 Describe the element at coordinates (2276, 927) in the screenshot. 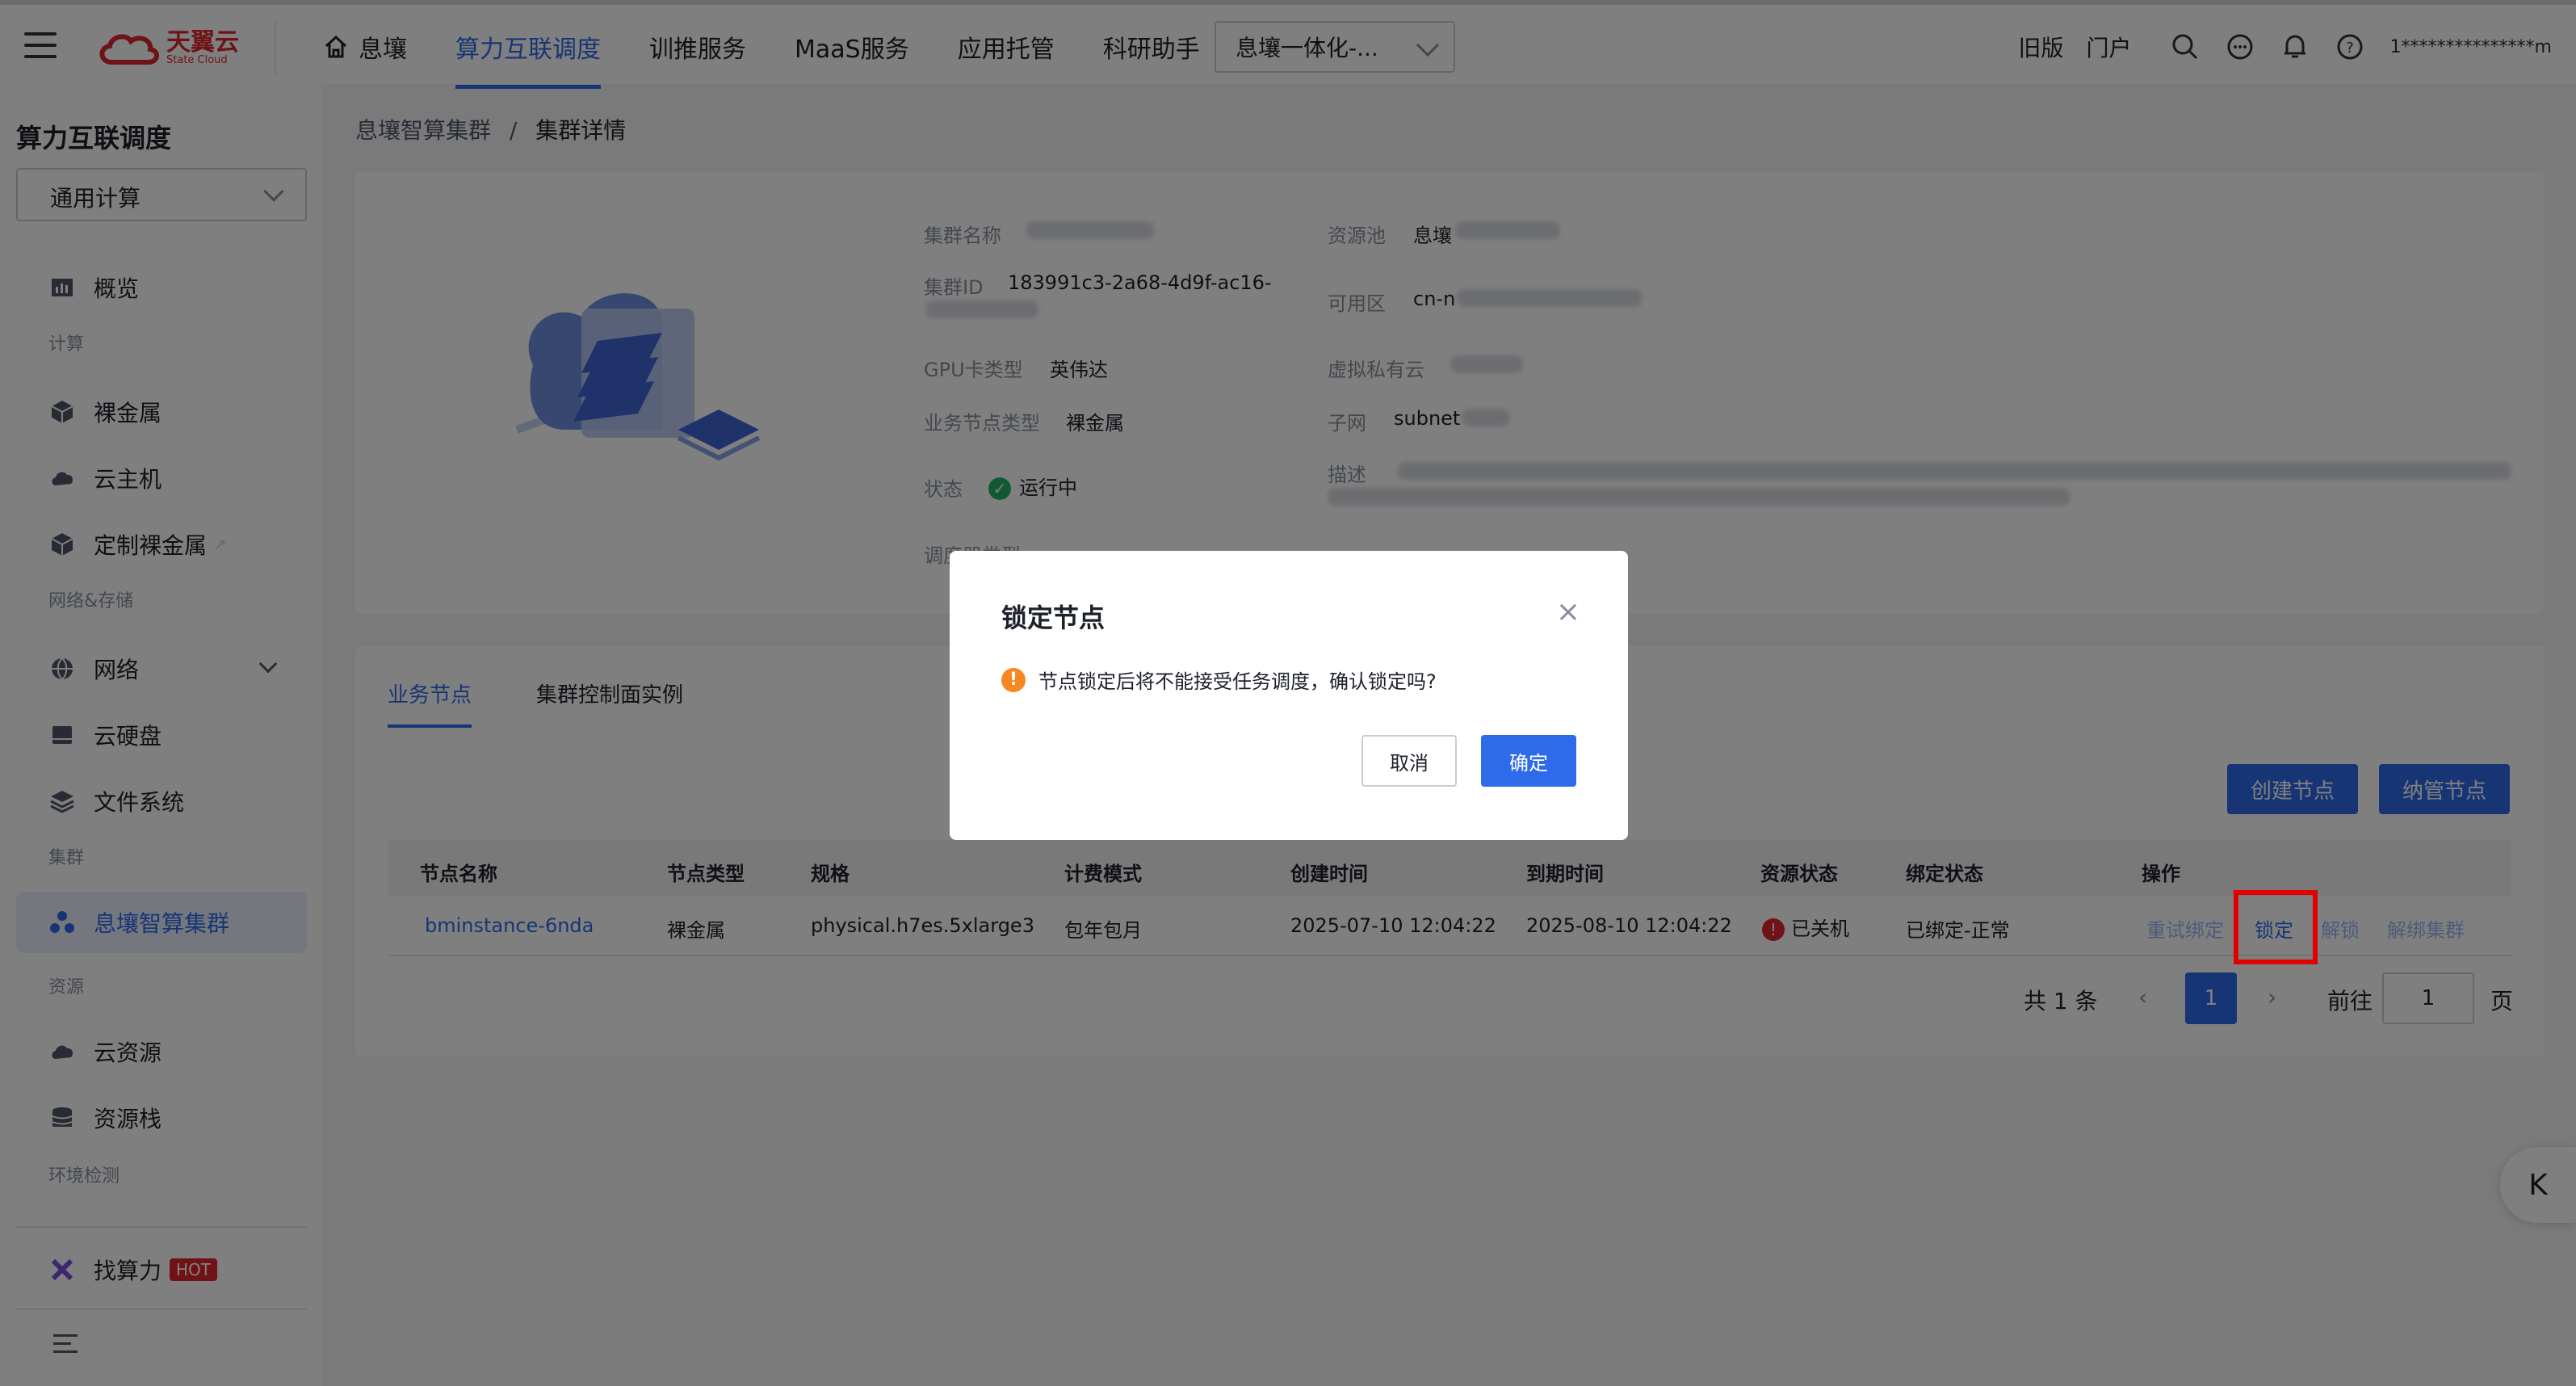

I see `highlight-box` at that location.